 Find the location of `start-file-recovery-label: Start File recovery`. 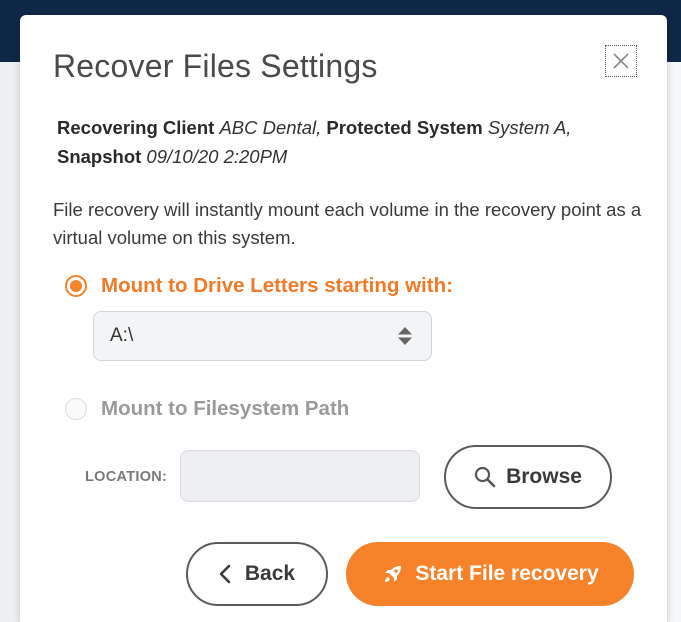

start-file-recovery-label: Start File recovery is located at coordinates (507, 573).